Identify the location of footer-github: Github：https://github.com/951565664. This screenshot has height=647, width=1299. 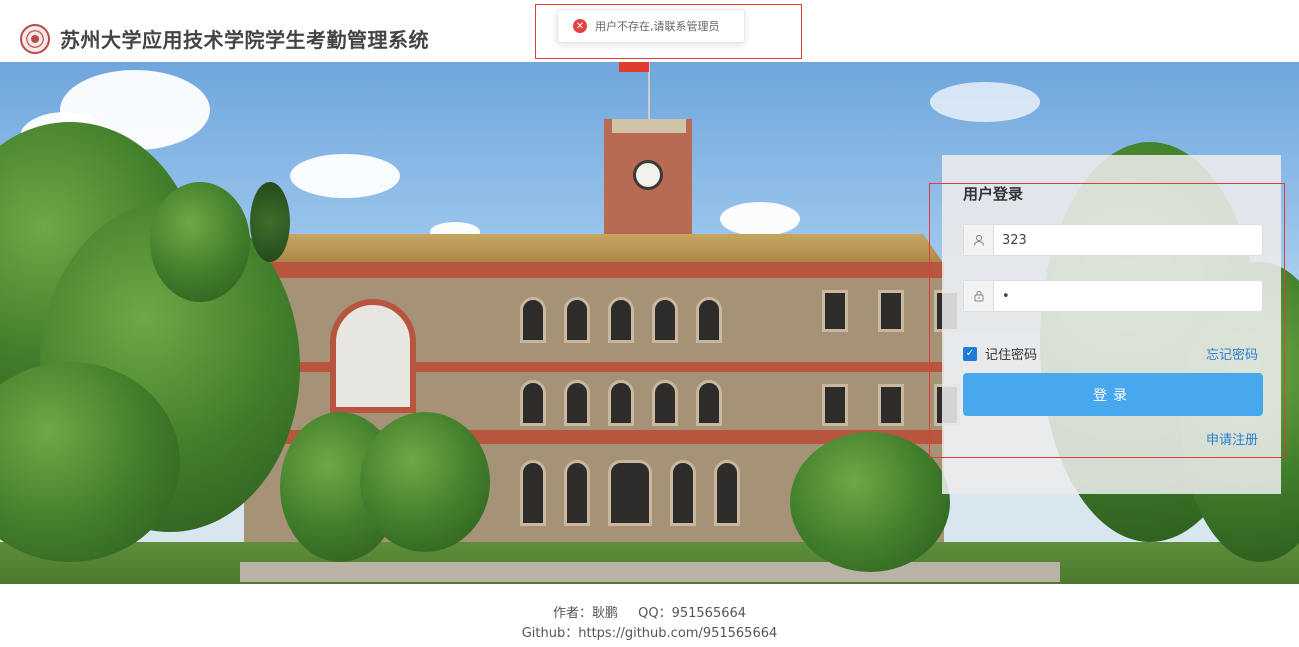
(649, 633).